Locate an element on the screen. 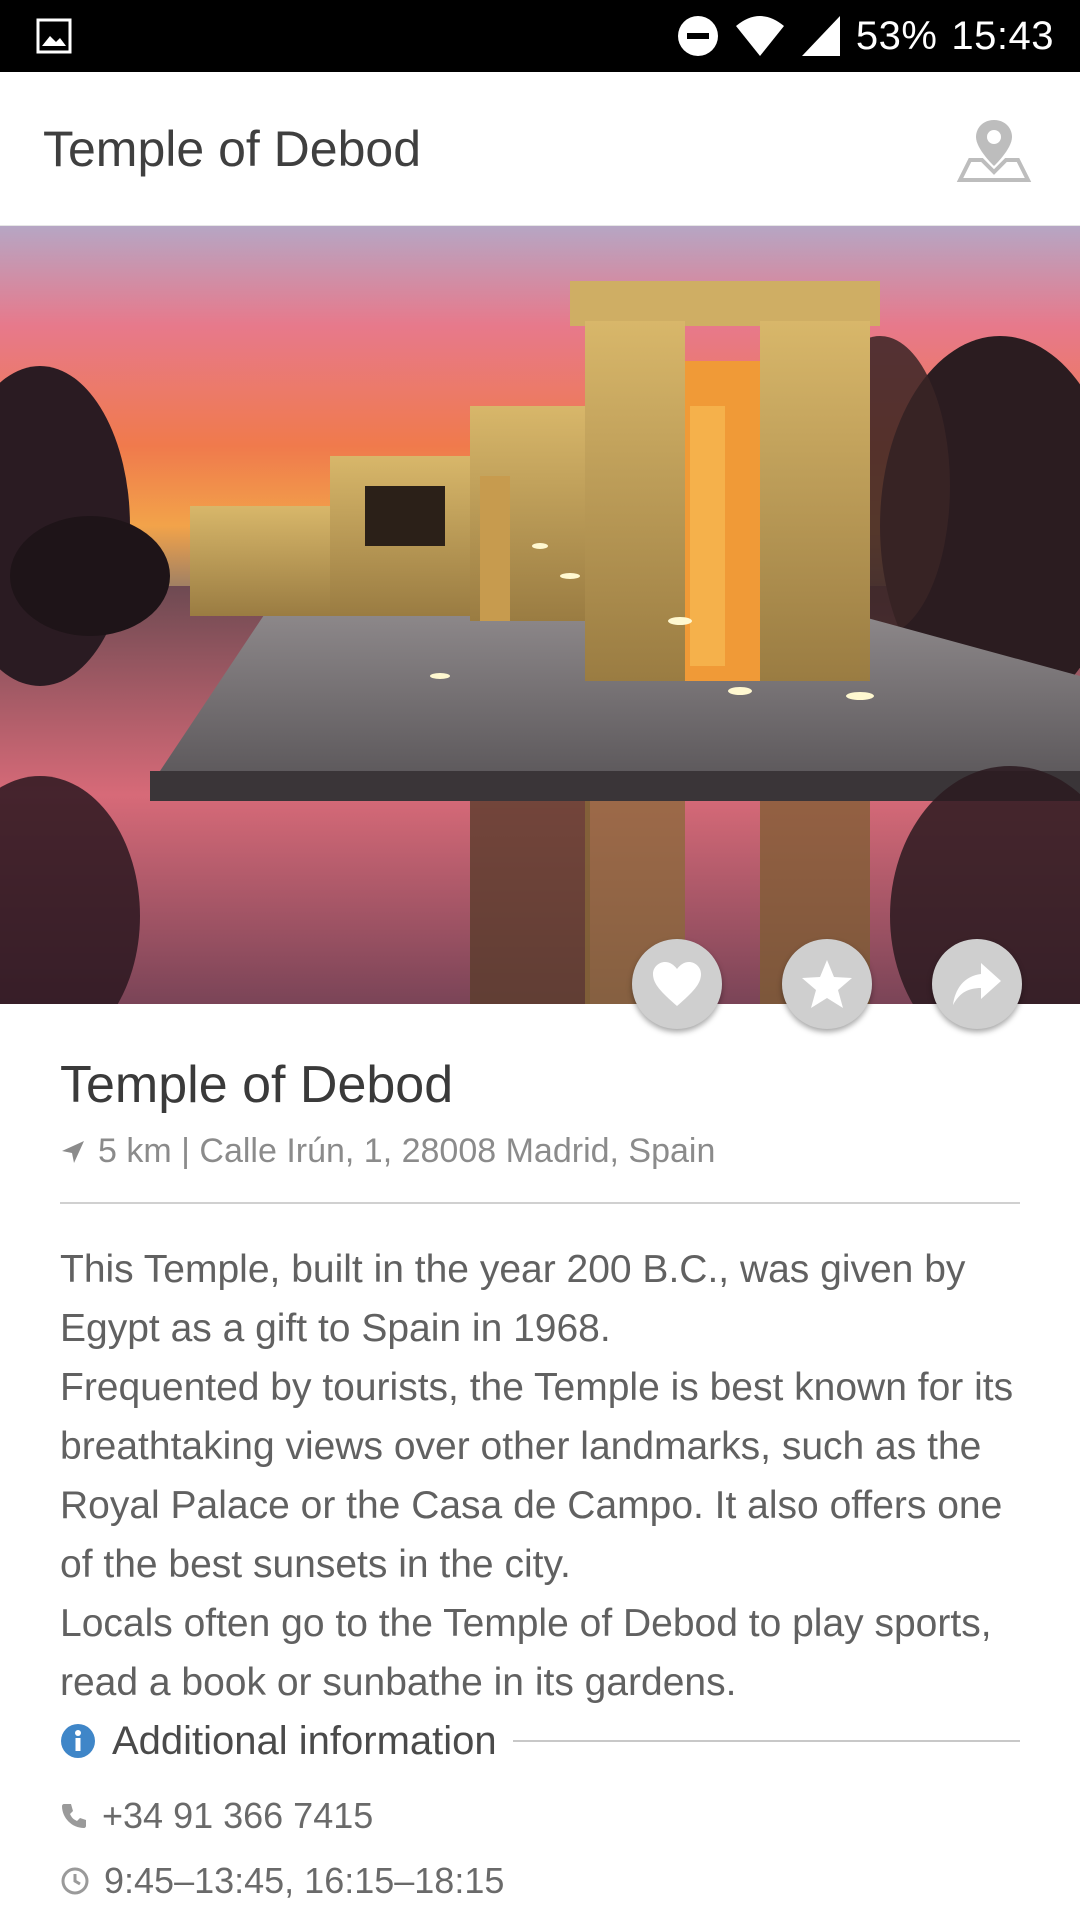 The width and height of the screenshot is (1080, 1920). cell-signal-icon is located at coordinates (820, 36).